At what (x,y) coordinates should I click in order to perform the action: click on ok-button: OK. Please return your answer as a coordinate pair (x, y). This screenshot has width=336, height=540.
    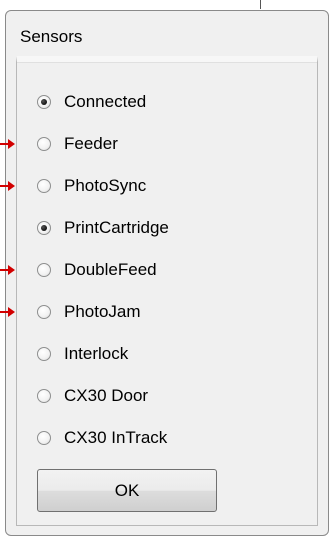
    Looking at the image, I should click on (127, 490).